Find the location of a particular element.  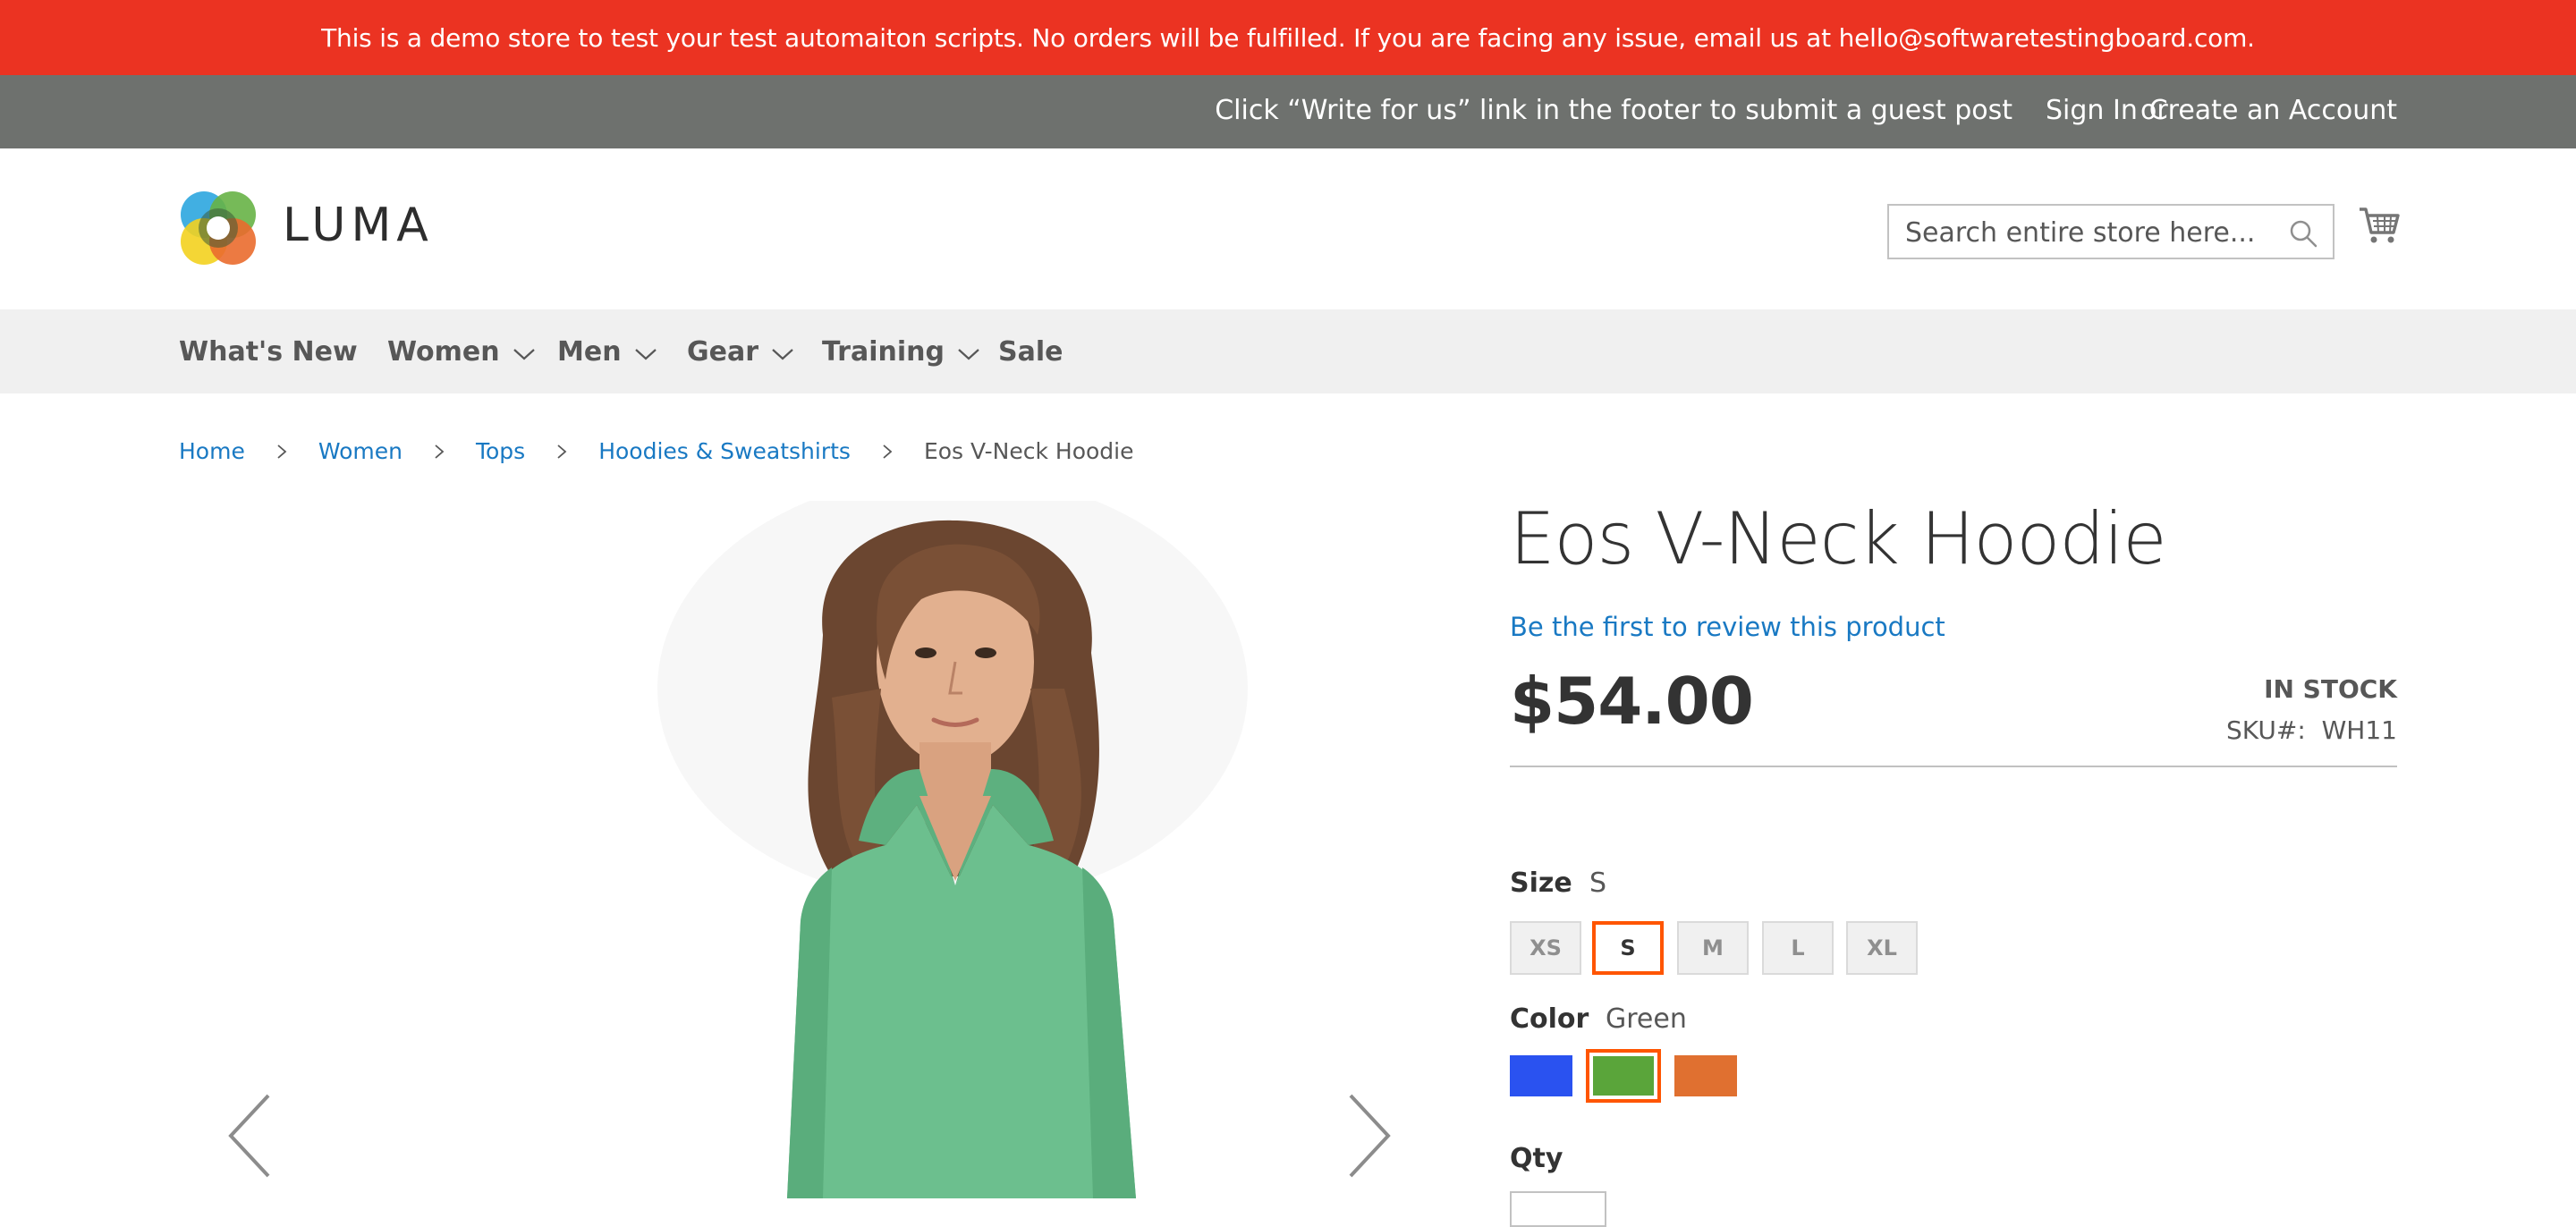

nav-item-women: Women is located at coordinates (461, 352).